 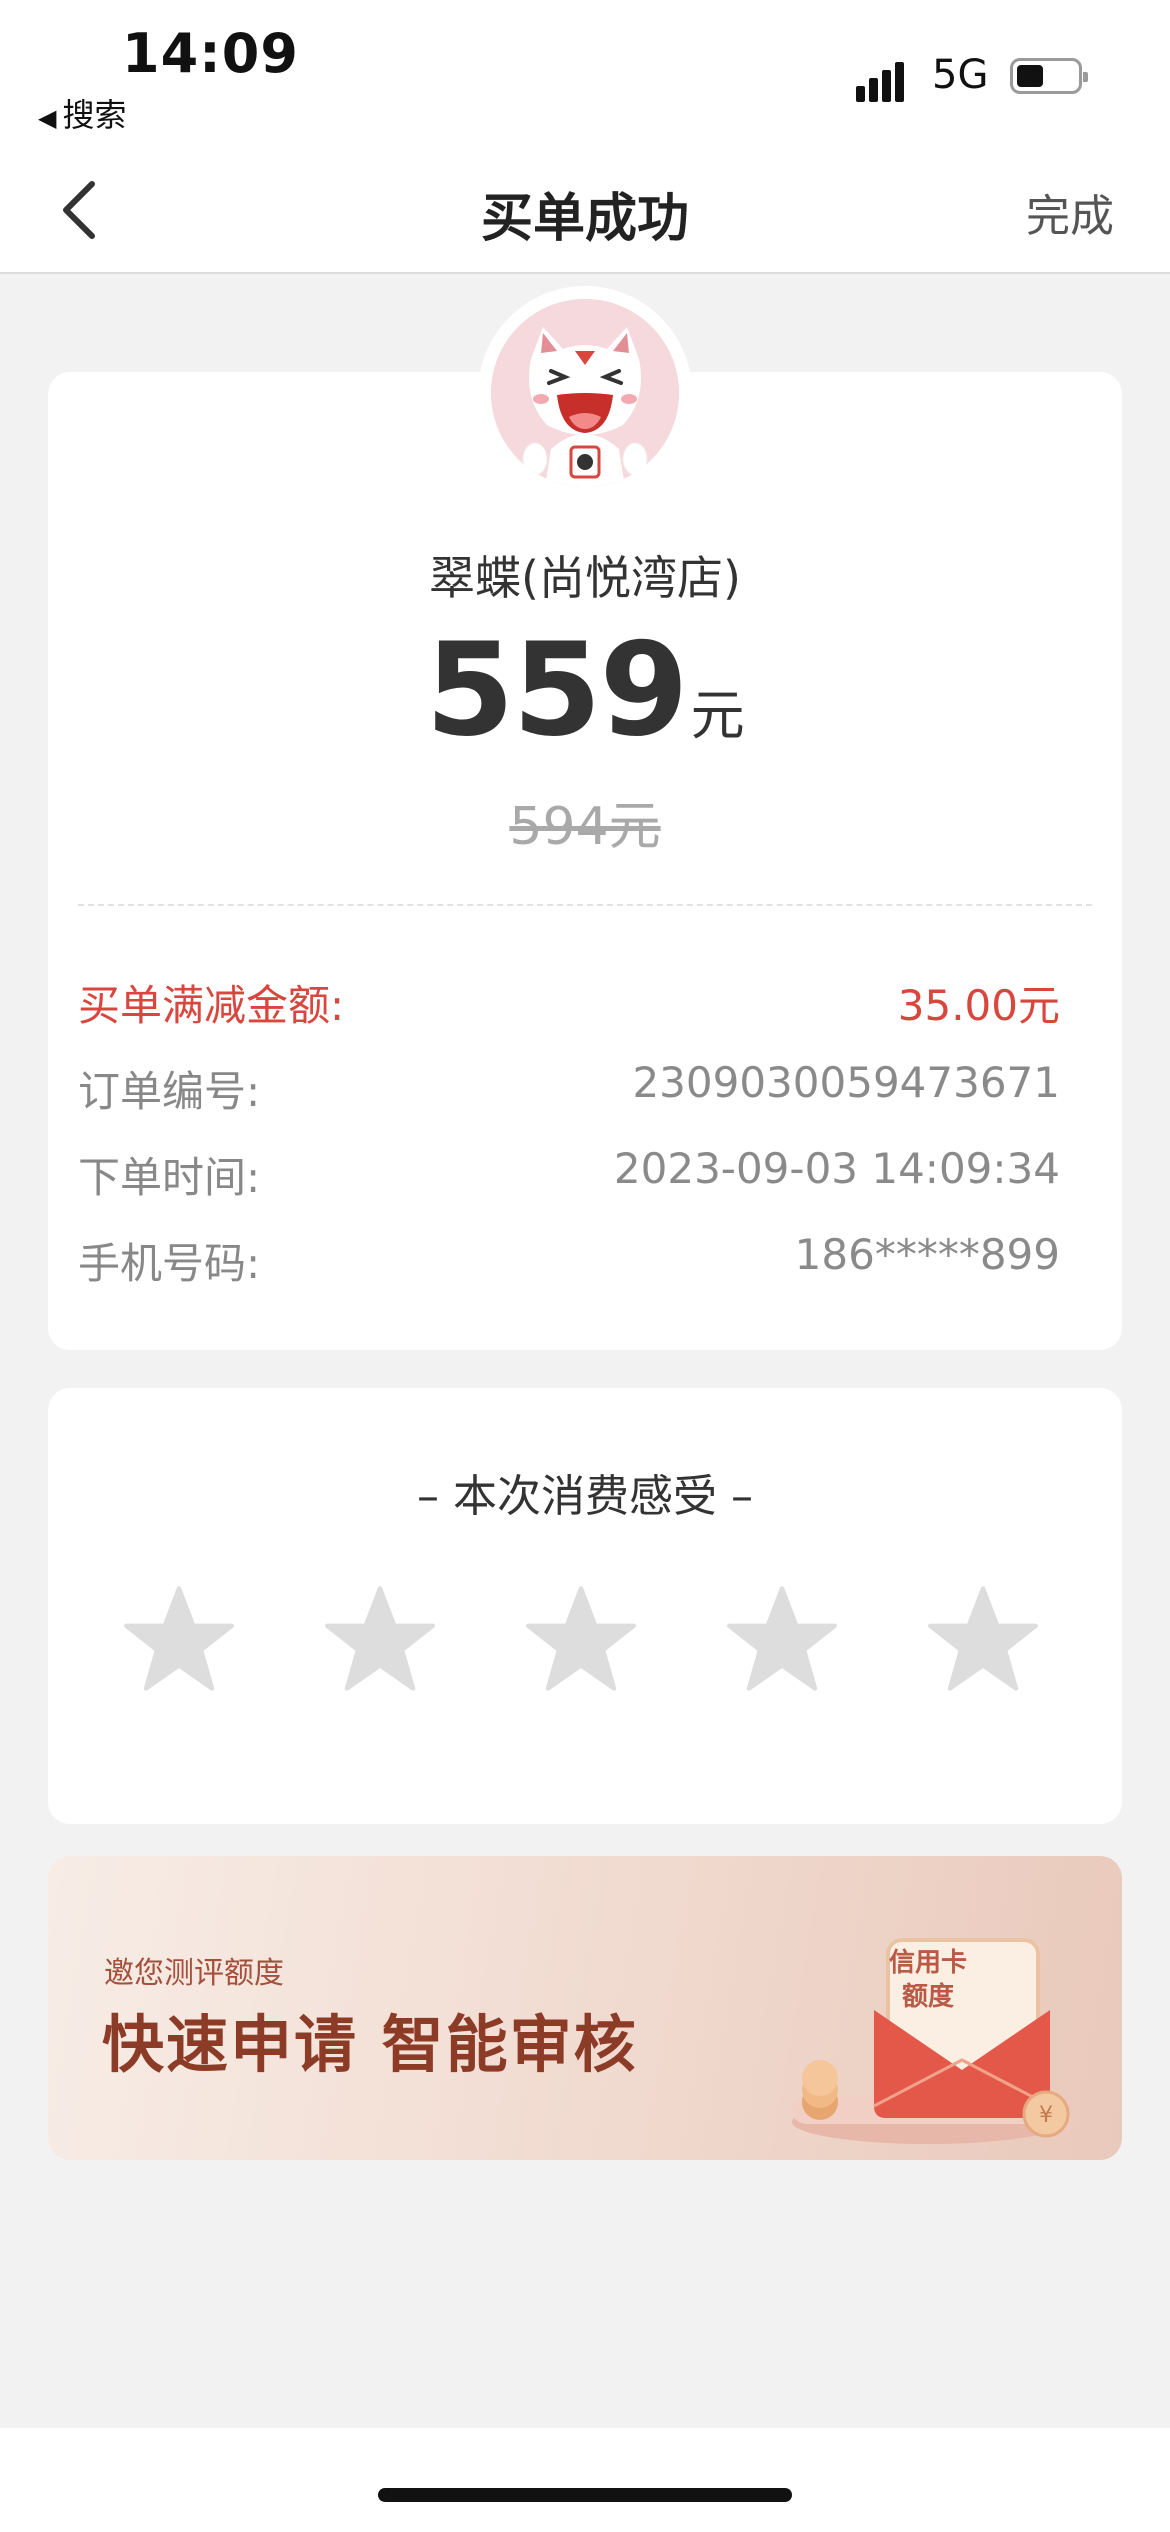 What do you see at coordinates (585, 2480) in the screenshot?
I see `home-bar-area` at bounding box center [585, 2480].